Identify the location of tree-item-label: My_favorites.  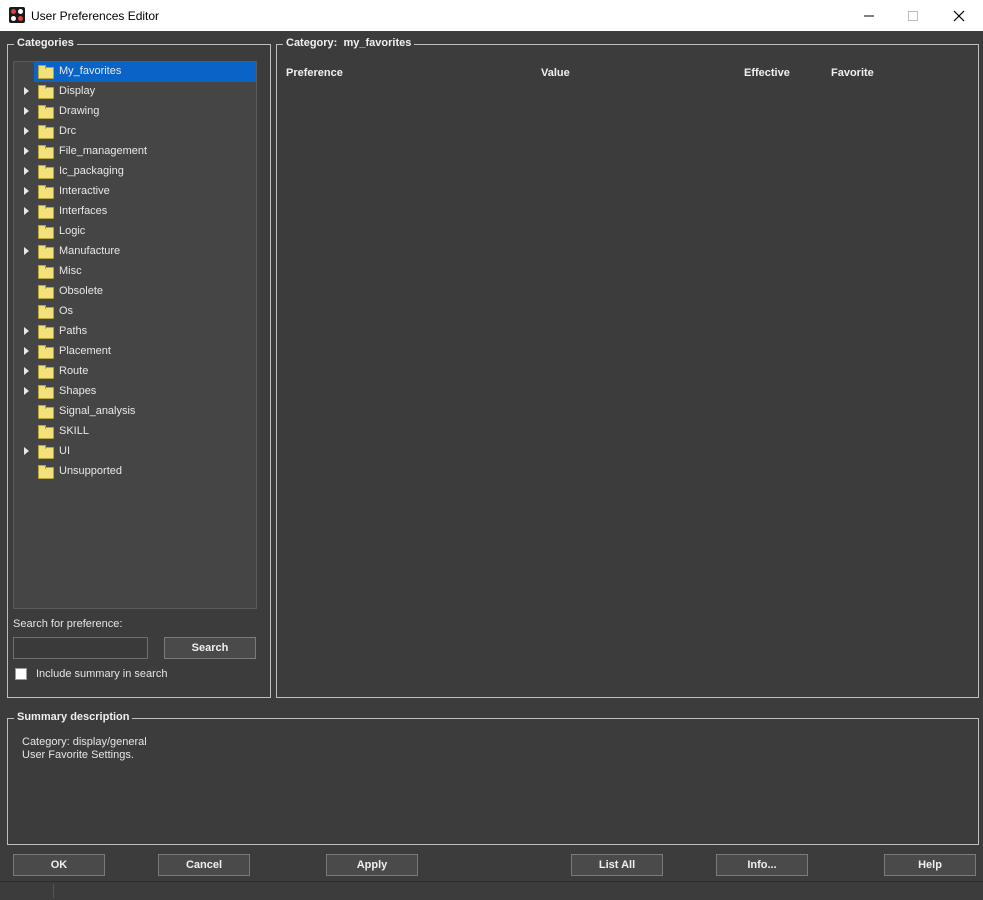
(90, 71).